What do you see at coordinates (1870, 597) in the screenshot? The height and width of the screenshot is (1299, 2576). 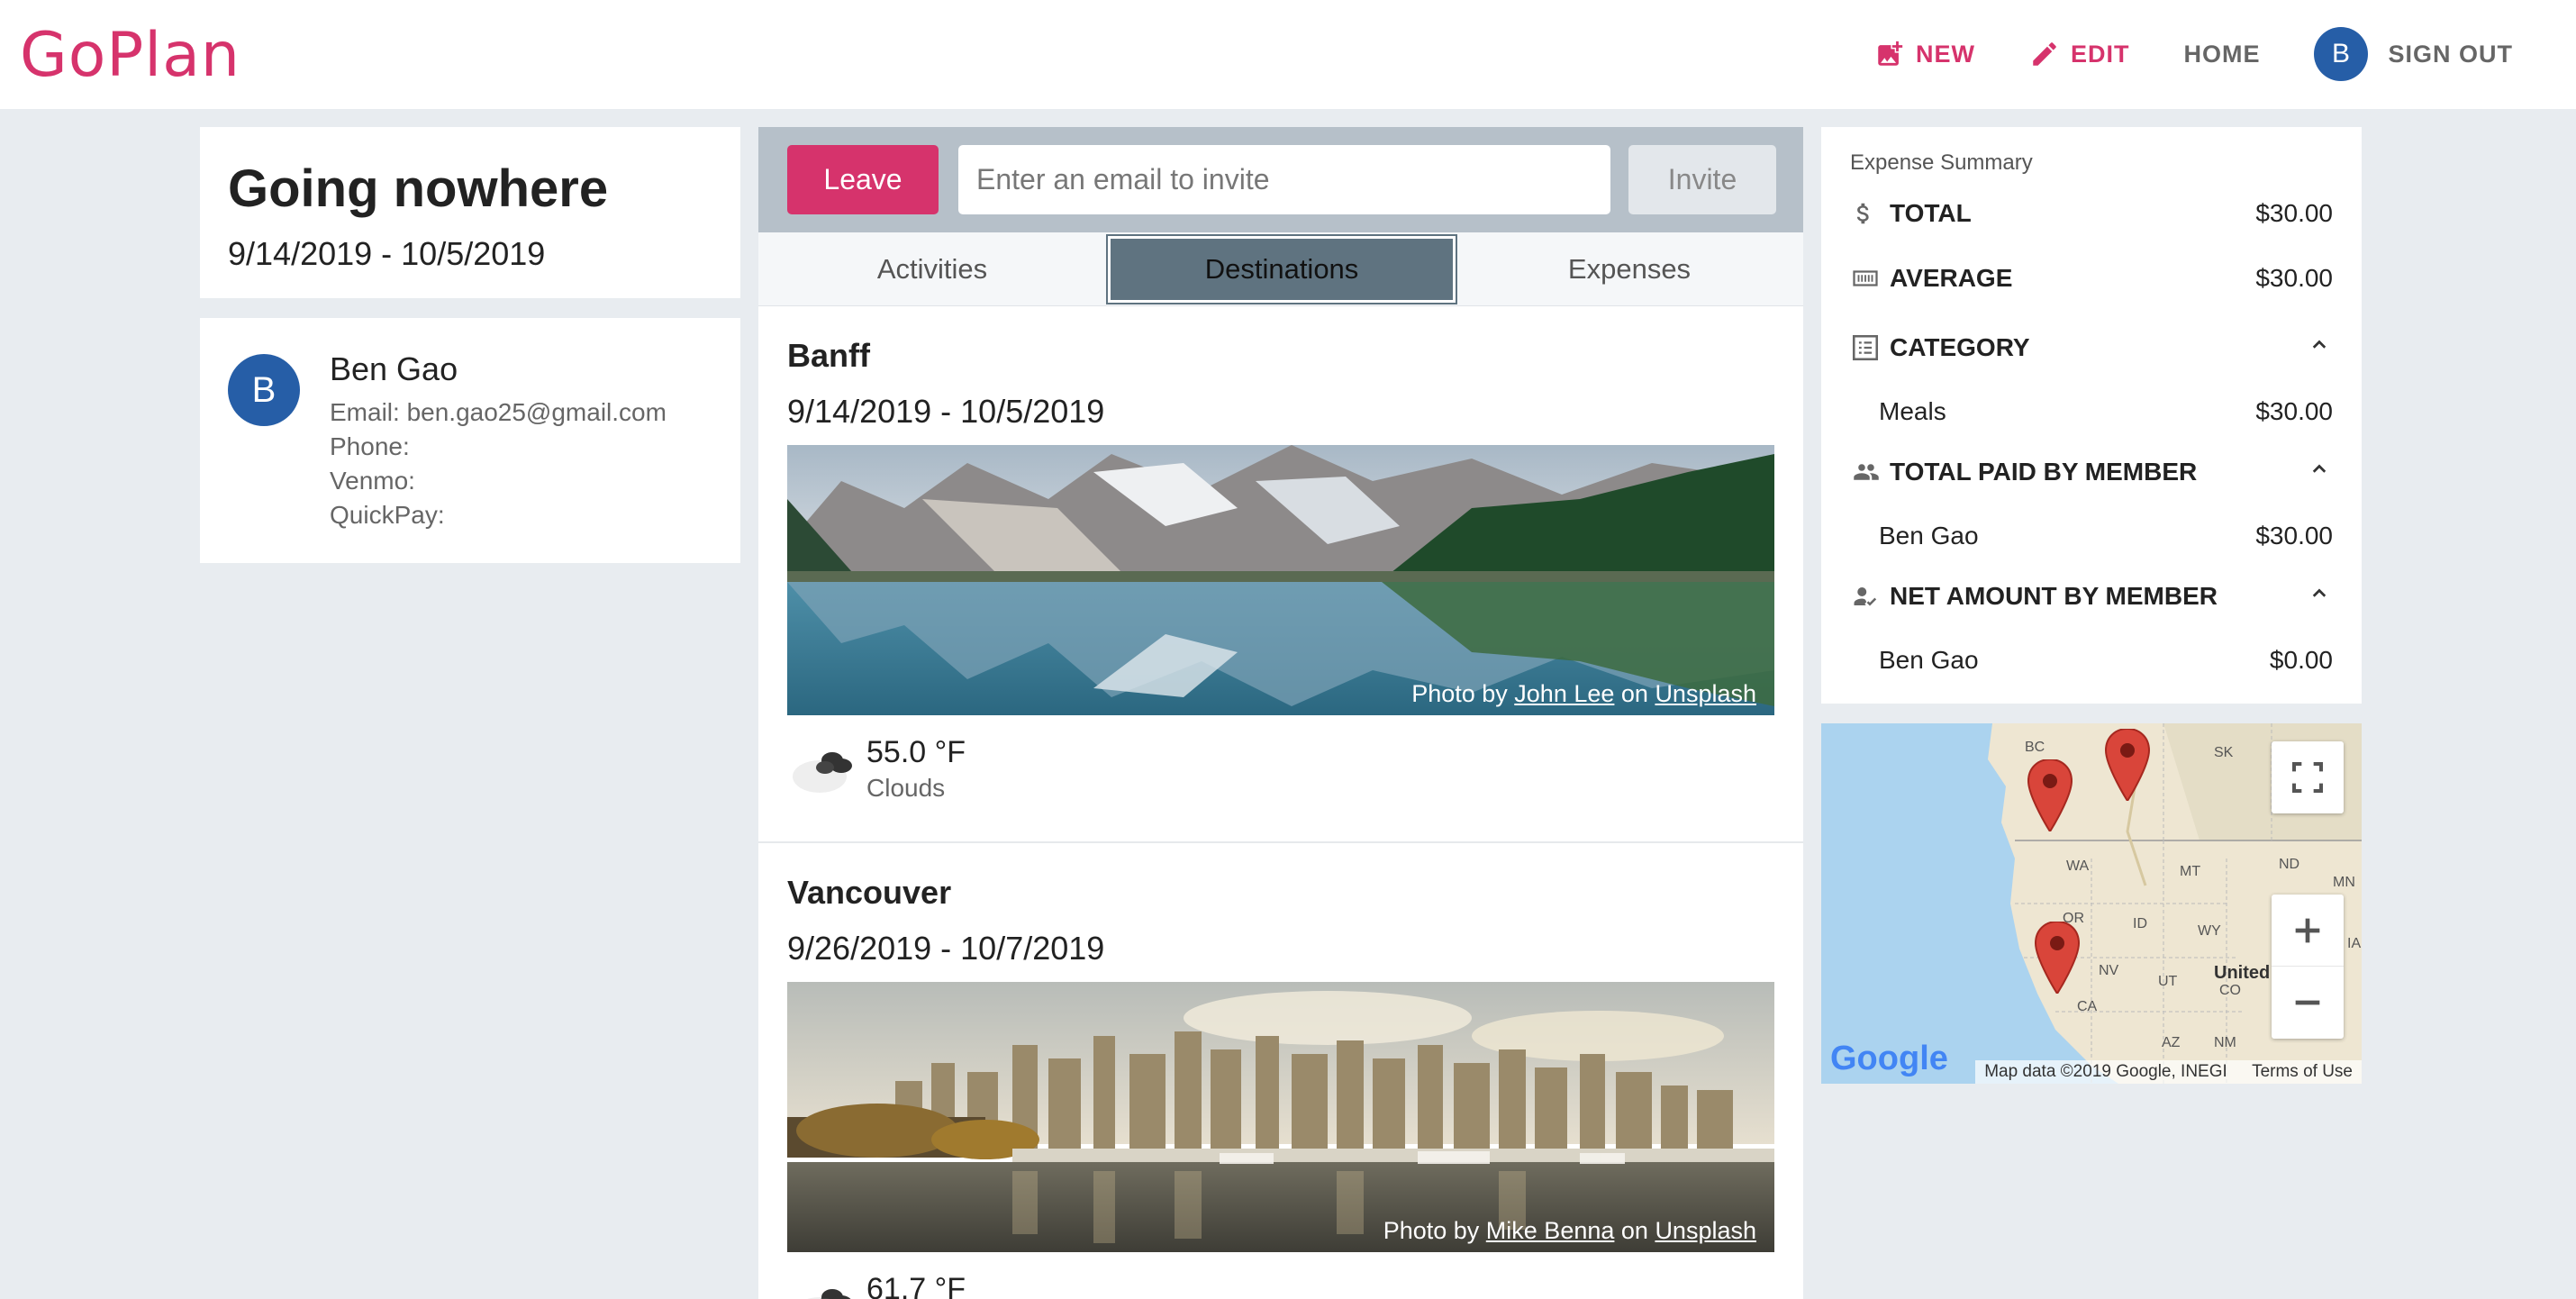 I see `person-check-icon` at bounding box center [1870, 597].